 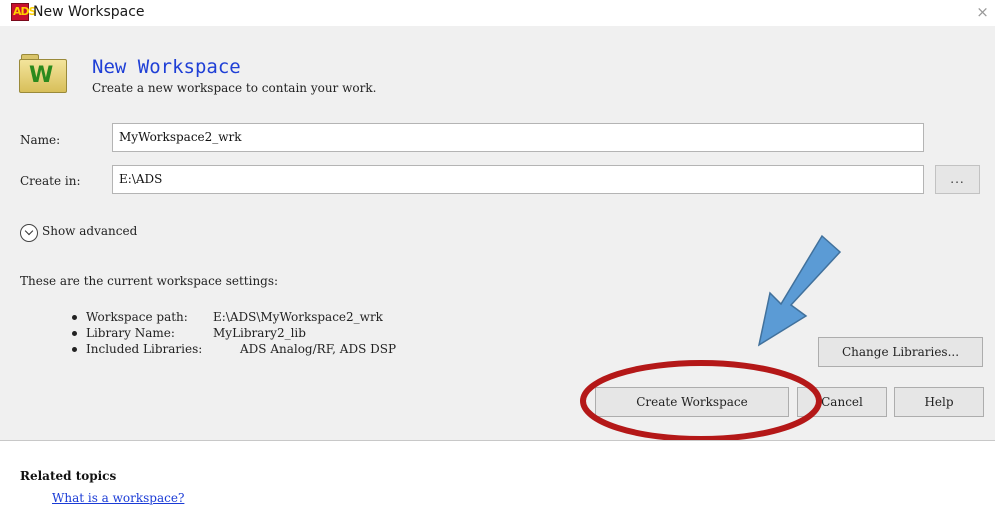 What do you see at coordinates (29, 233) in the screenshot?
I see `chevron-down-circle-icon` at bounding box center [29, 233].